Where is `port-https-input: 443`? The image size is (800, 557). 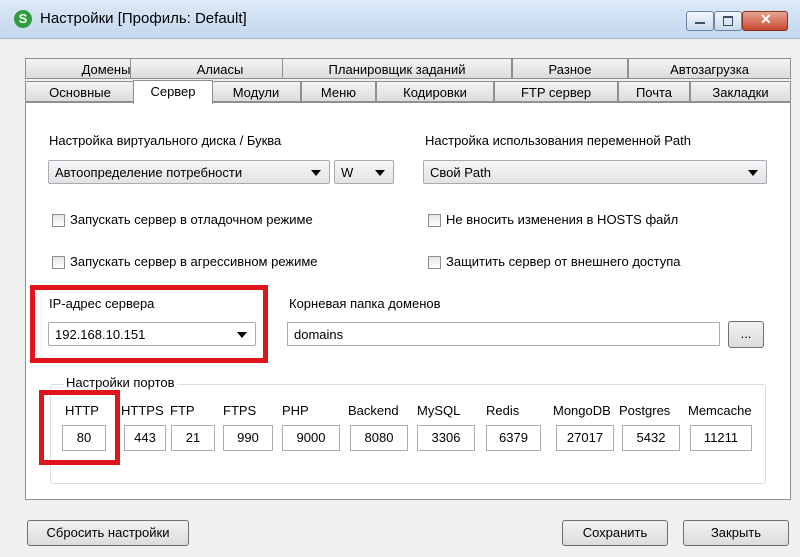
port-https-input: 443 is located at coordinates (145, 438).